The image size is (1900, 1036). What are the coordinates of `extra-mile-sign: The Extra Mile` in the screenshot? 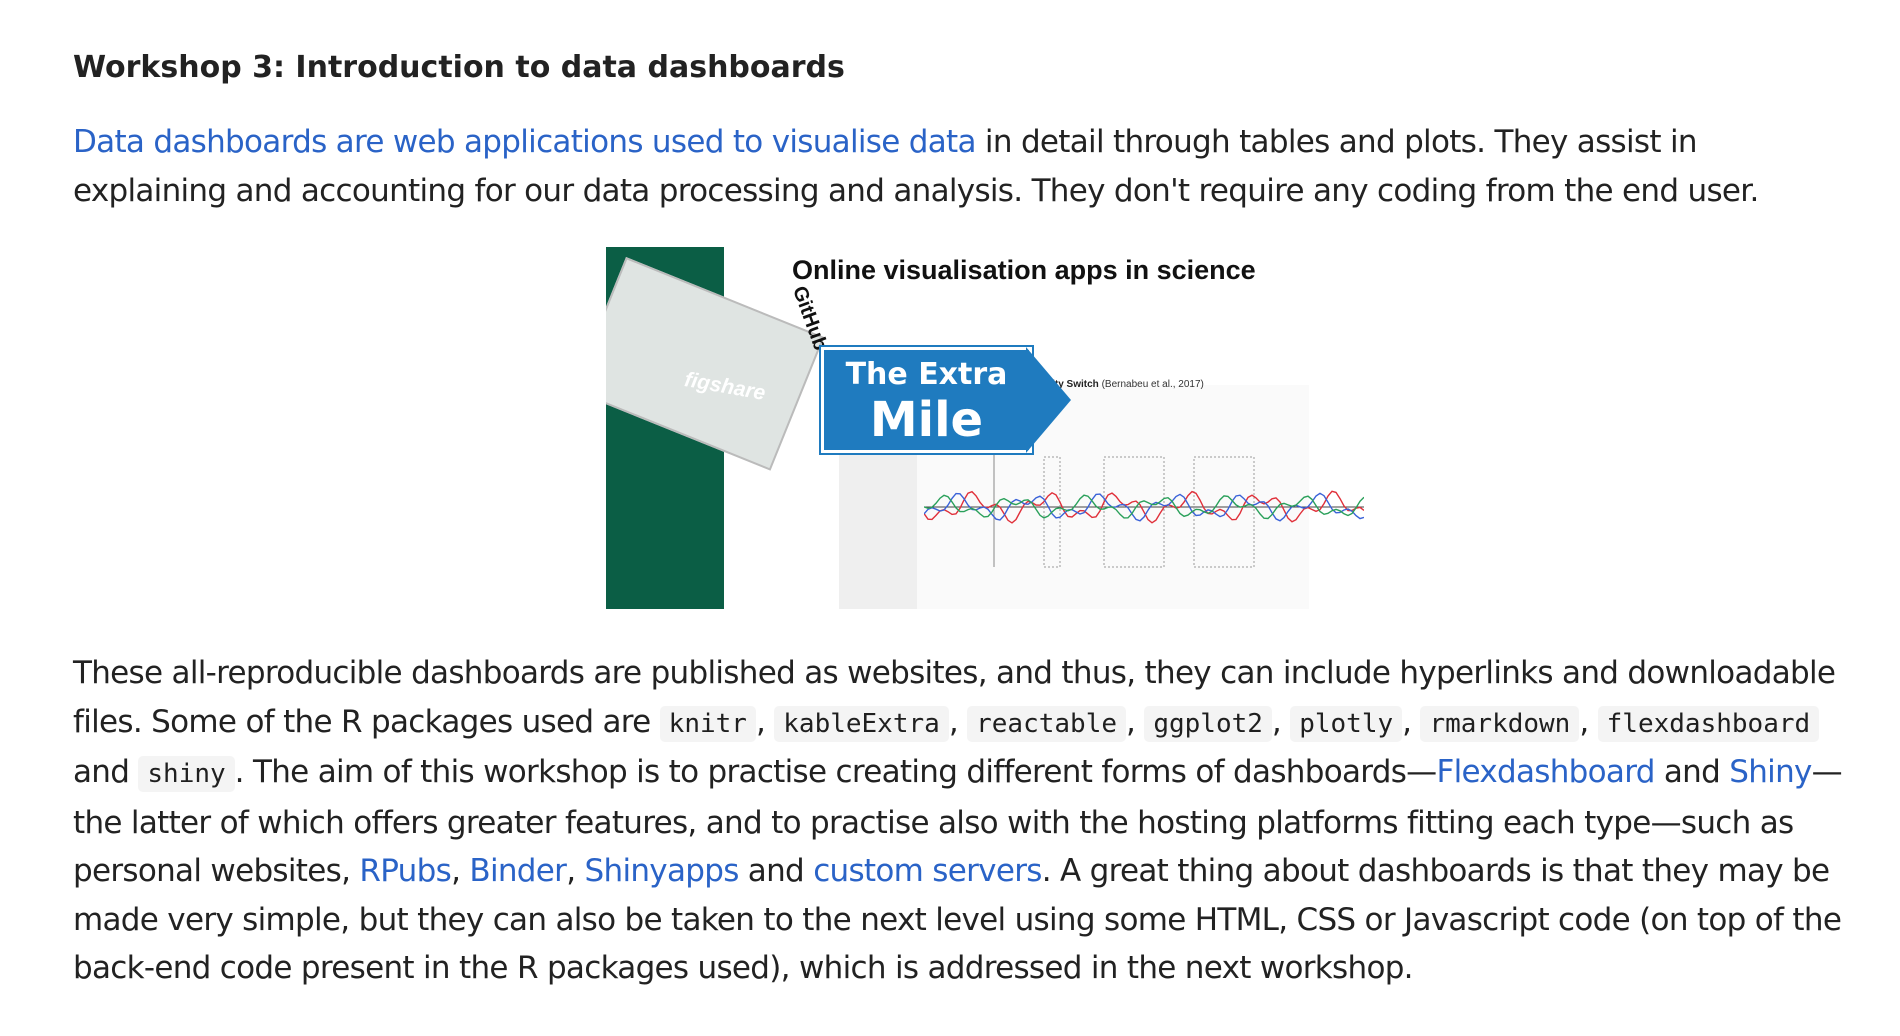 It's located at (926, 400).